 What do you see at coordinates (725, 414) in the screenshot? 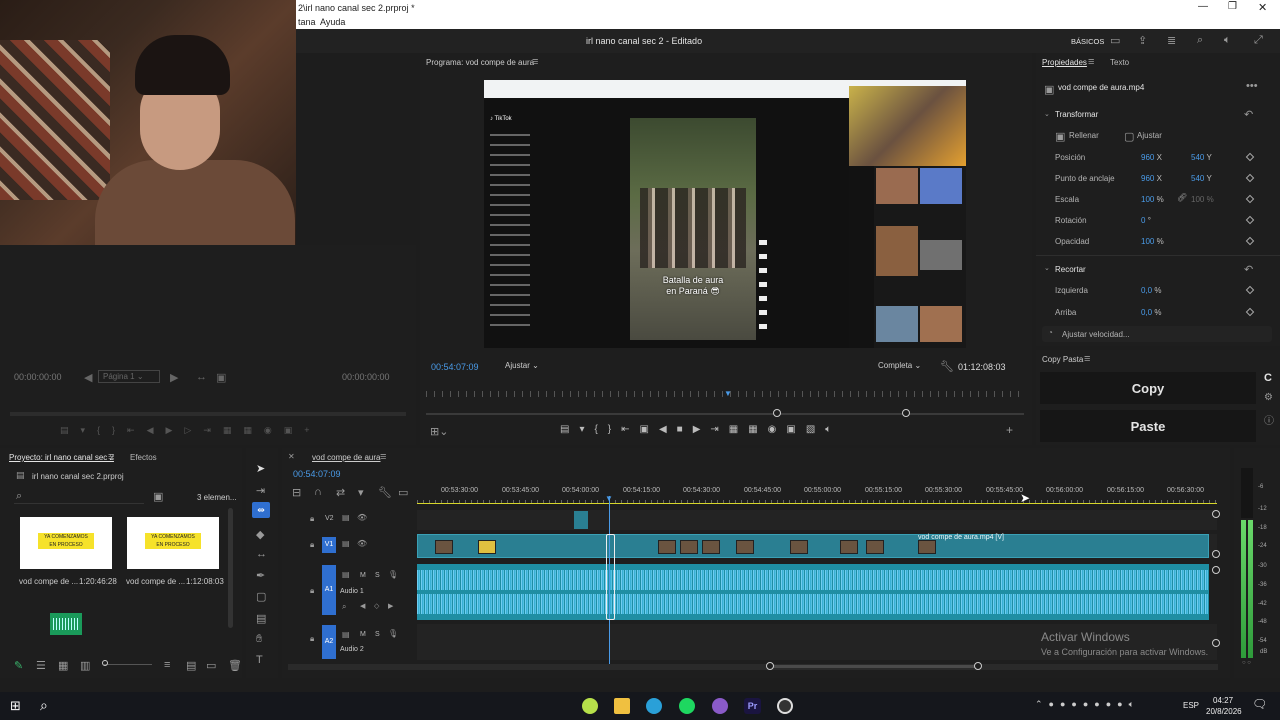
I see `program-zoom-bar` at bounding box center [725, 414].